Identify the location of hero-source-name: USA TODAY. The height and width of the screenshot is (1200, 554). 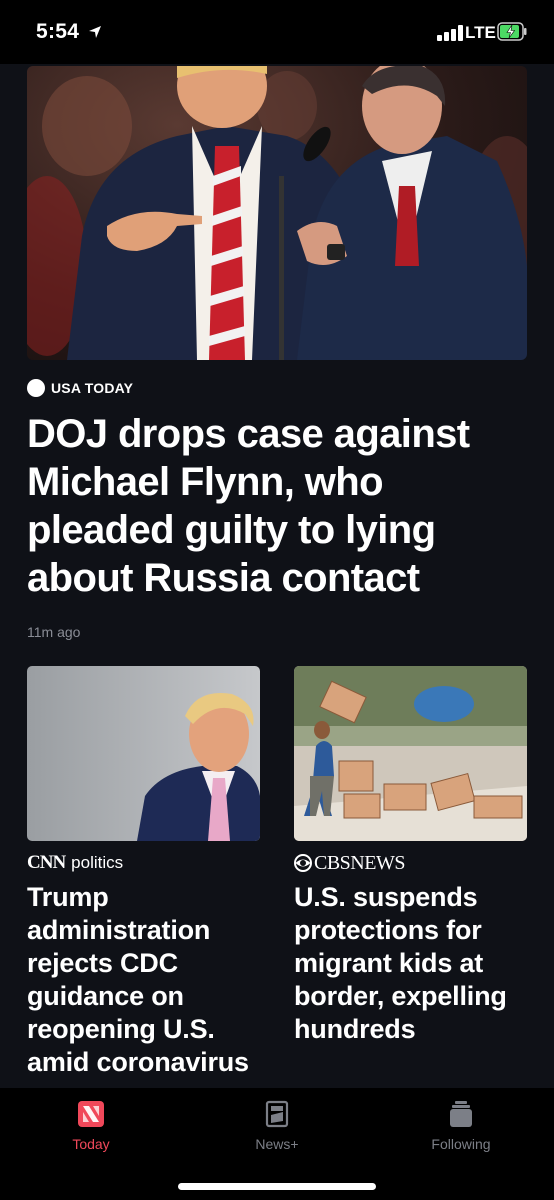
(92, 388).